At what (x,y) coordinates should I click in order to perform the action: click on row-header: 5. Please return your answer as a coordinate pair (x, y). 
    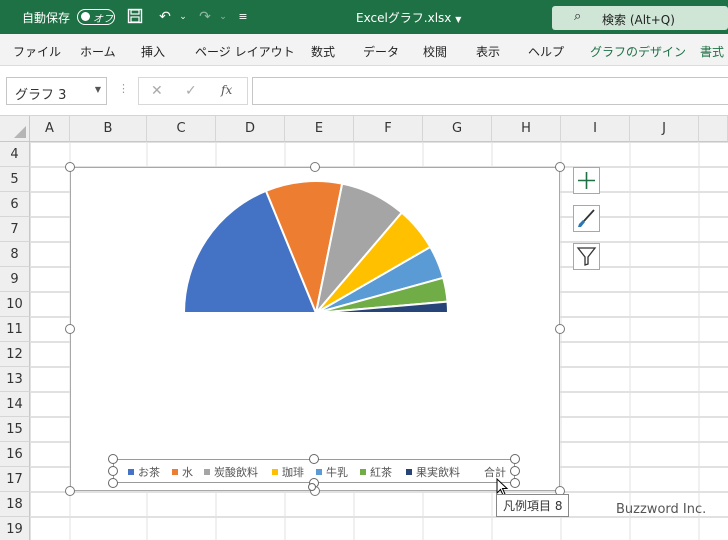
    Looking at the image, I should click on (15, 179).